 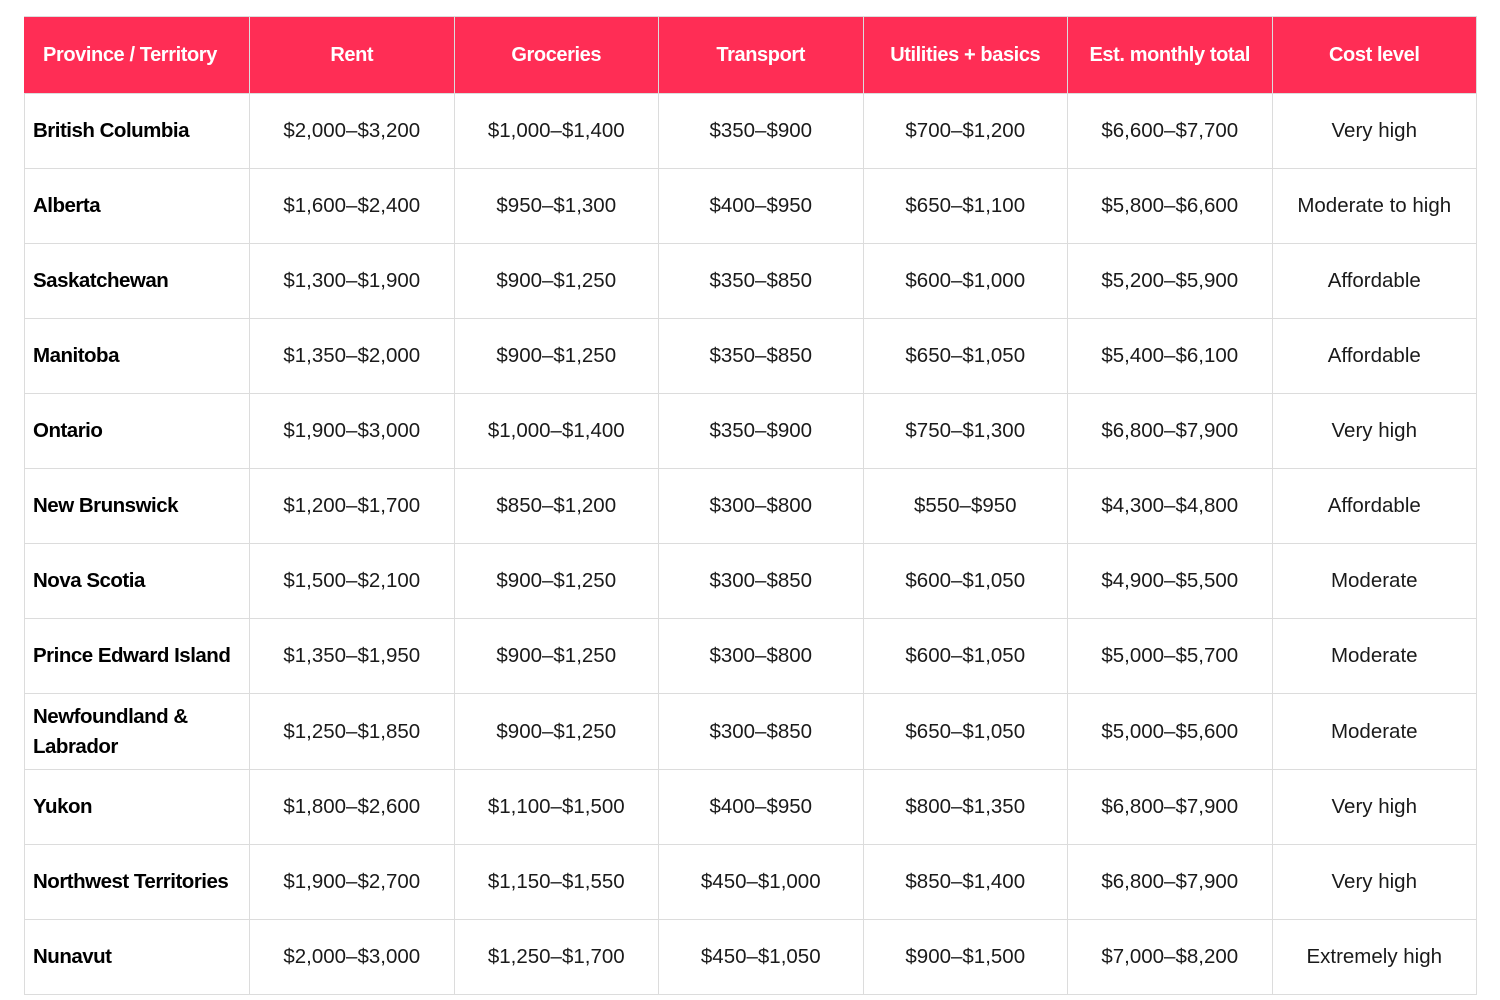 What do you see at coordinates (137, 506) in the screenshot?
I see `province-cell: New Brunswick` at bounding box center [137, 506].